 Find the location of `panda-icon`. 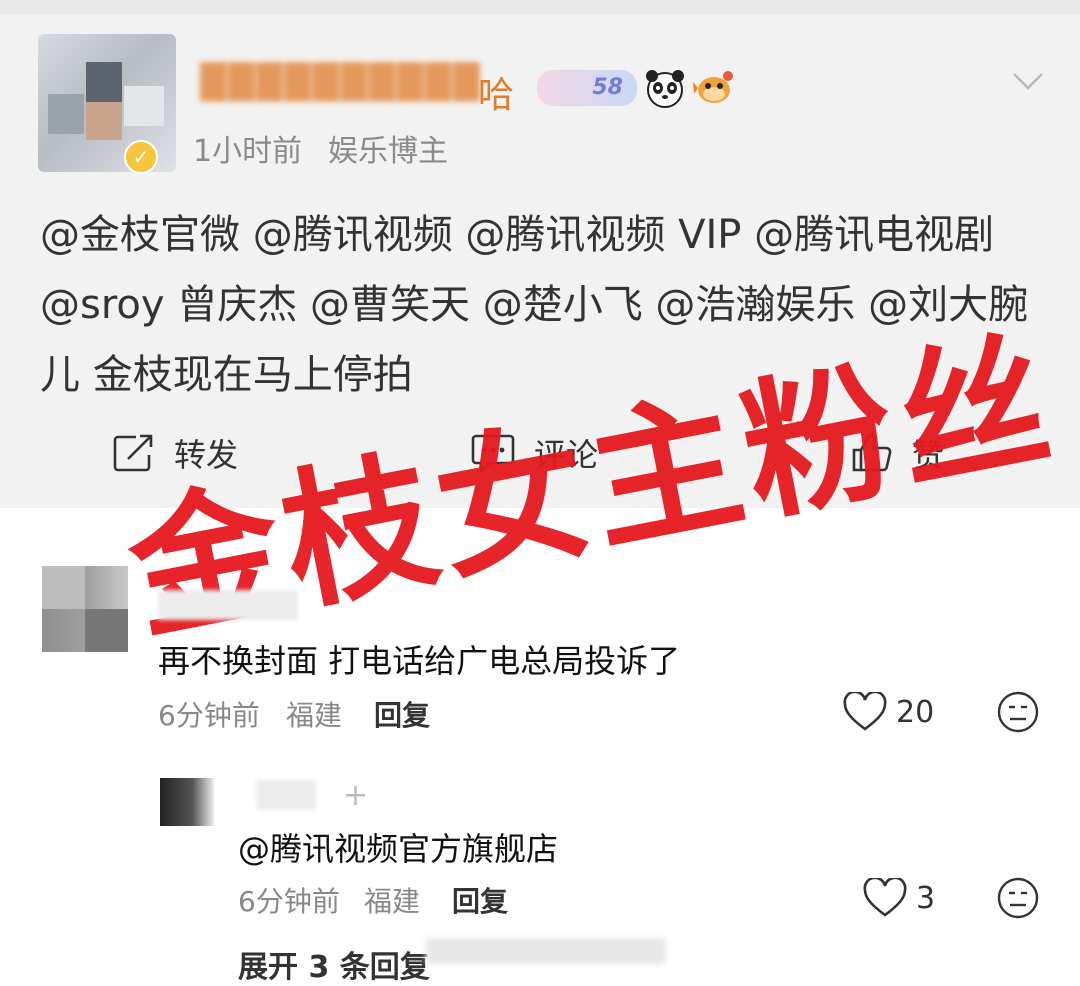

panda-icon is located at coordinates (665, 89).